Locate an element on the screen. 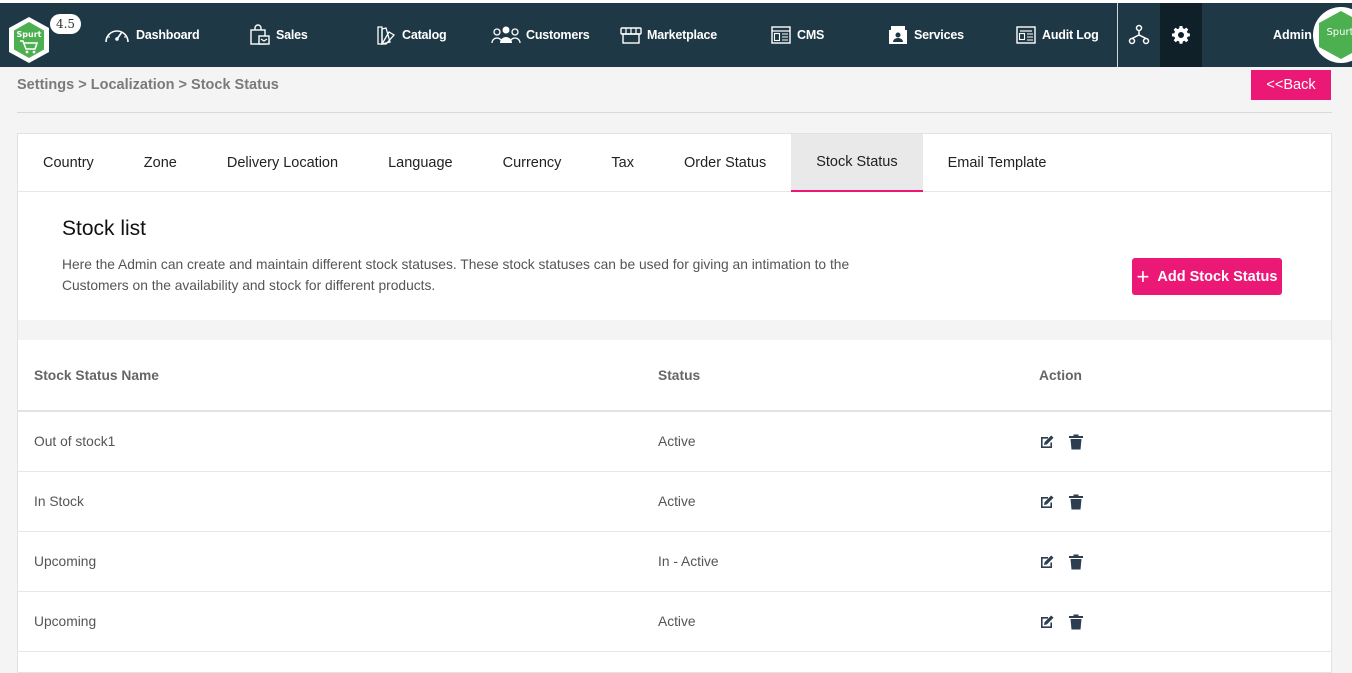  settings-button is located at coordinates (1181, 35).